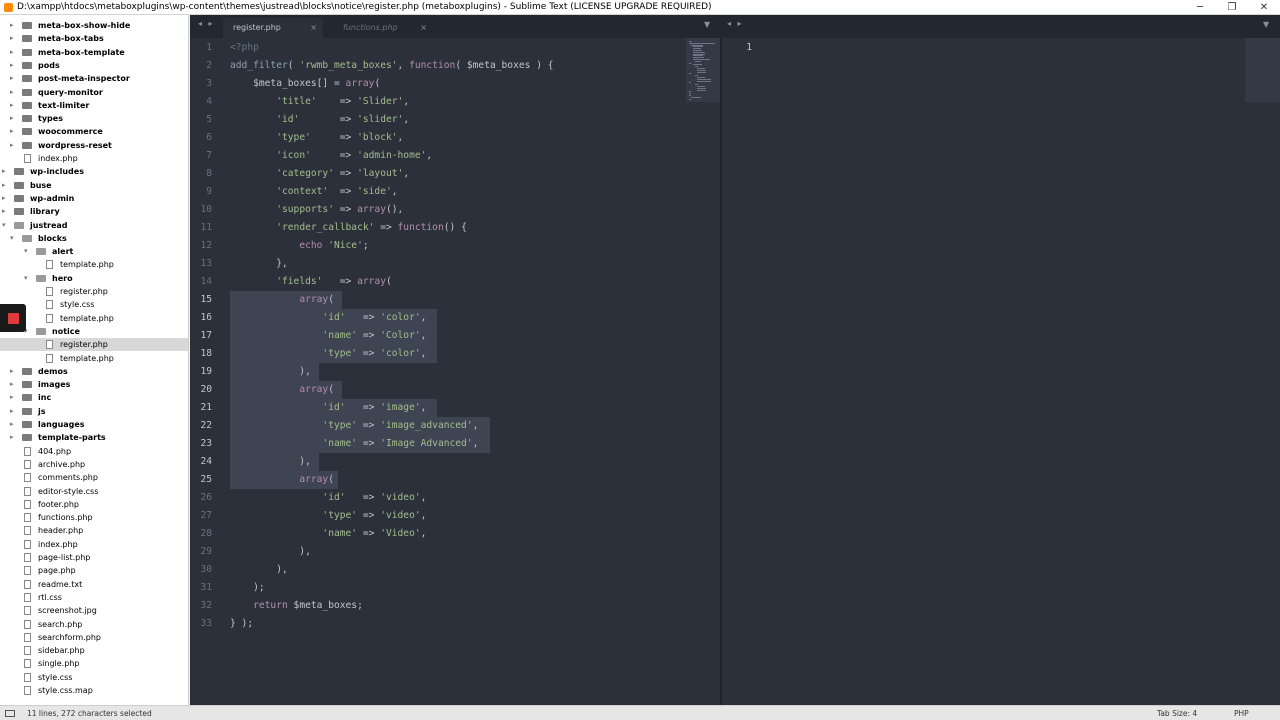  I want to click on tree-folder: ▾ blocks, so click(94, 238).